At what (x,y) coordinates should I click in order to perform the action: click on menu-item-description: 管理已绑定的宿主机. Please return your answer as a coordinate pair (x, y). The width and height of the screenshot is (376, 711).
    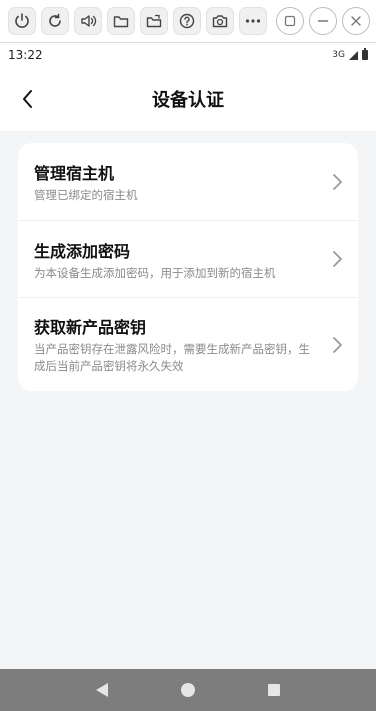
    Looking at the image, I should click on (86, 195).